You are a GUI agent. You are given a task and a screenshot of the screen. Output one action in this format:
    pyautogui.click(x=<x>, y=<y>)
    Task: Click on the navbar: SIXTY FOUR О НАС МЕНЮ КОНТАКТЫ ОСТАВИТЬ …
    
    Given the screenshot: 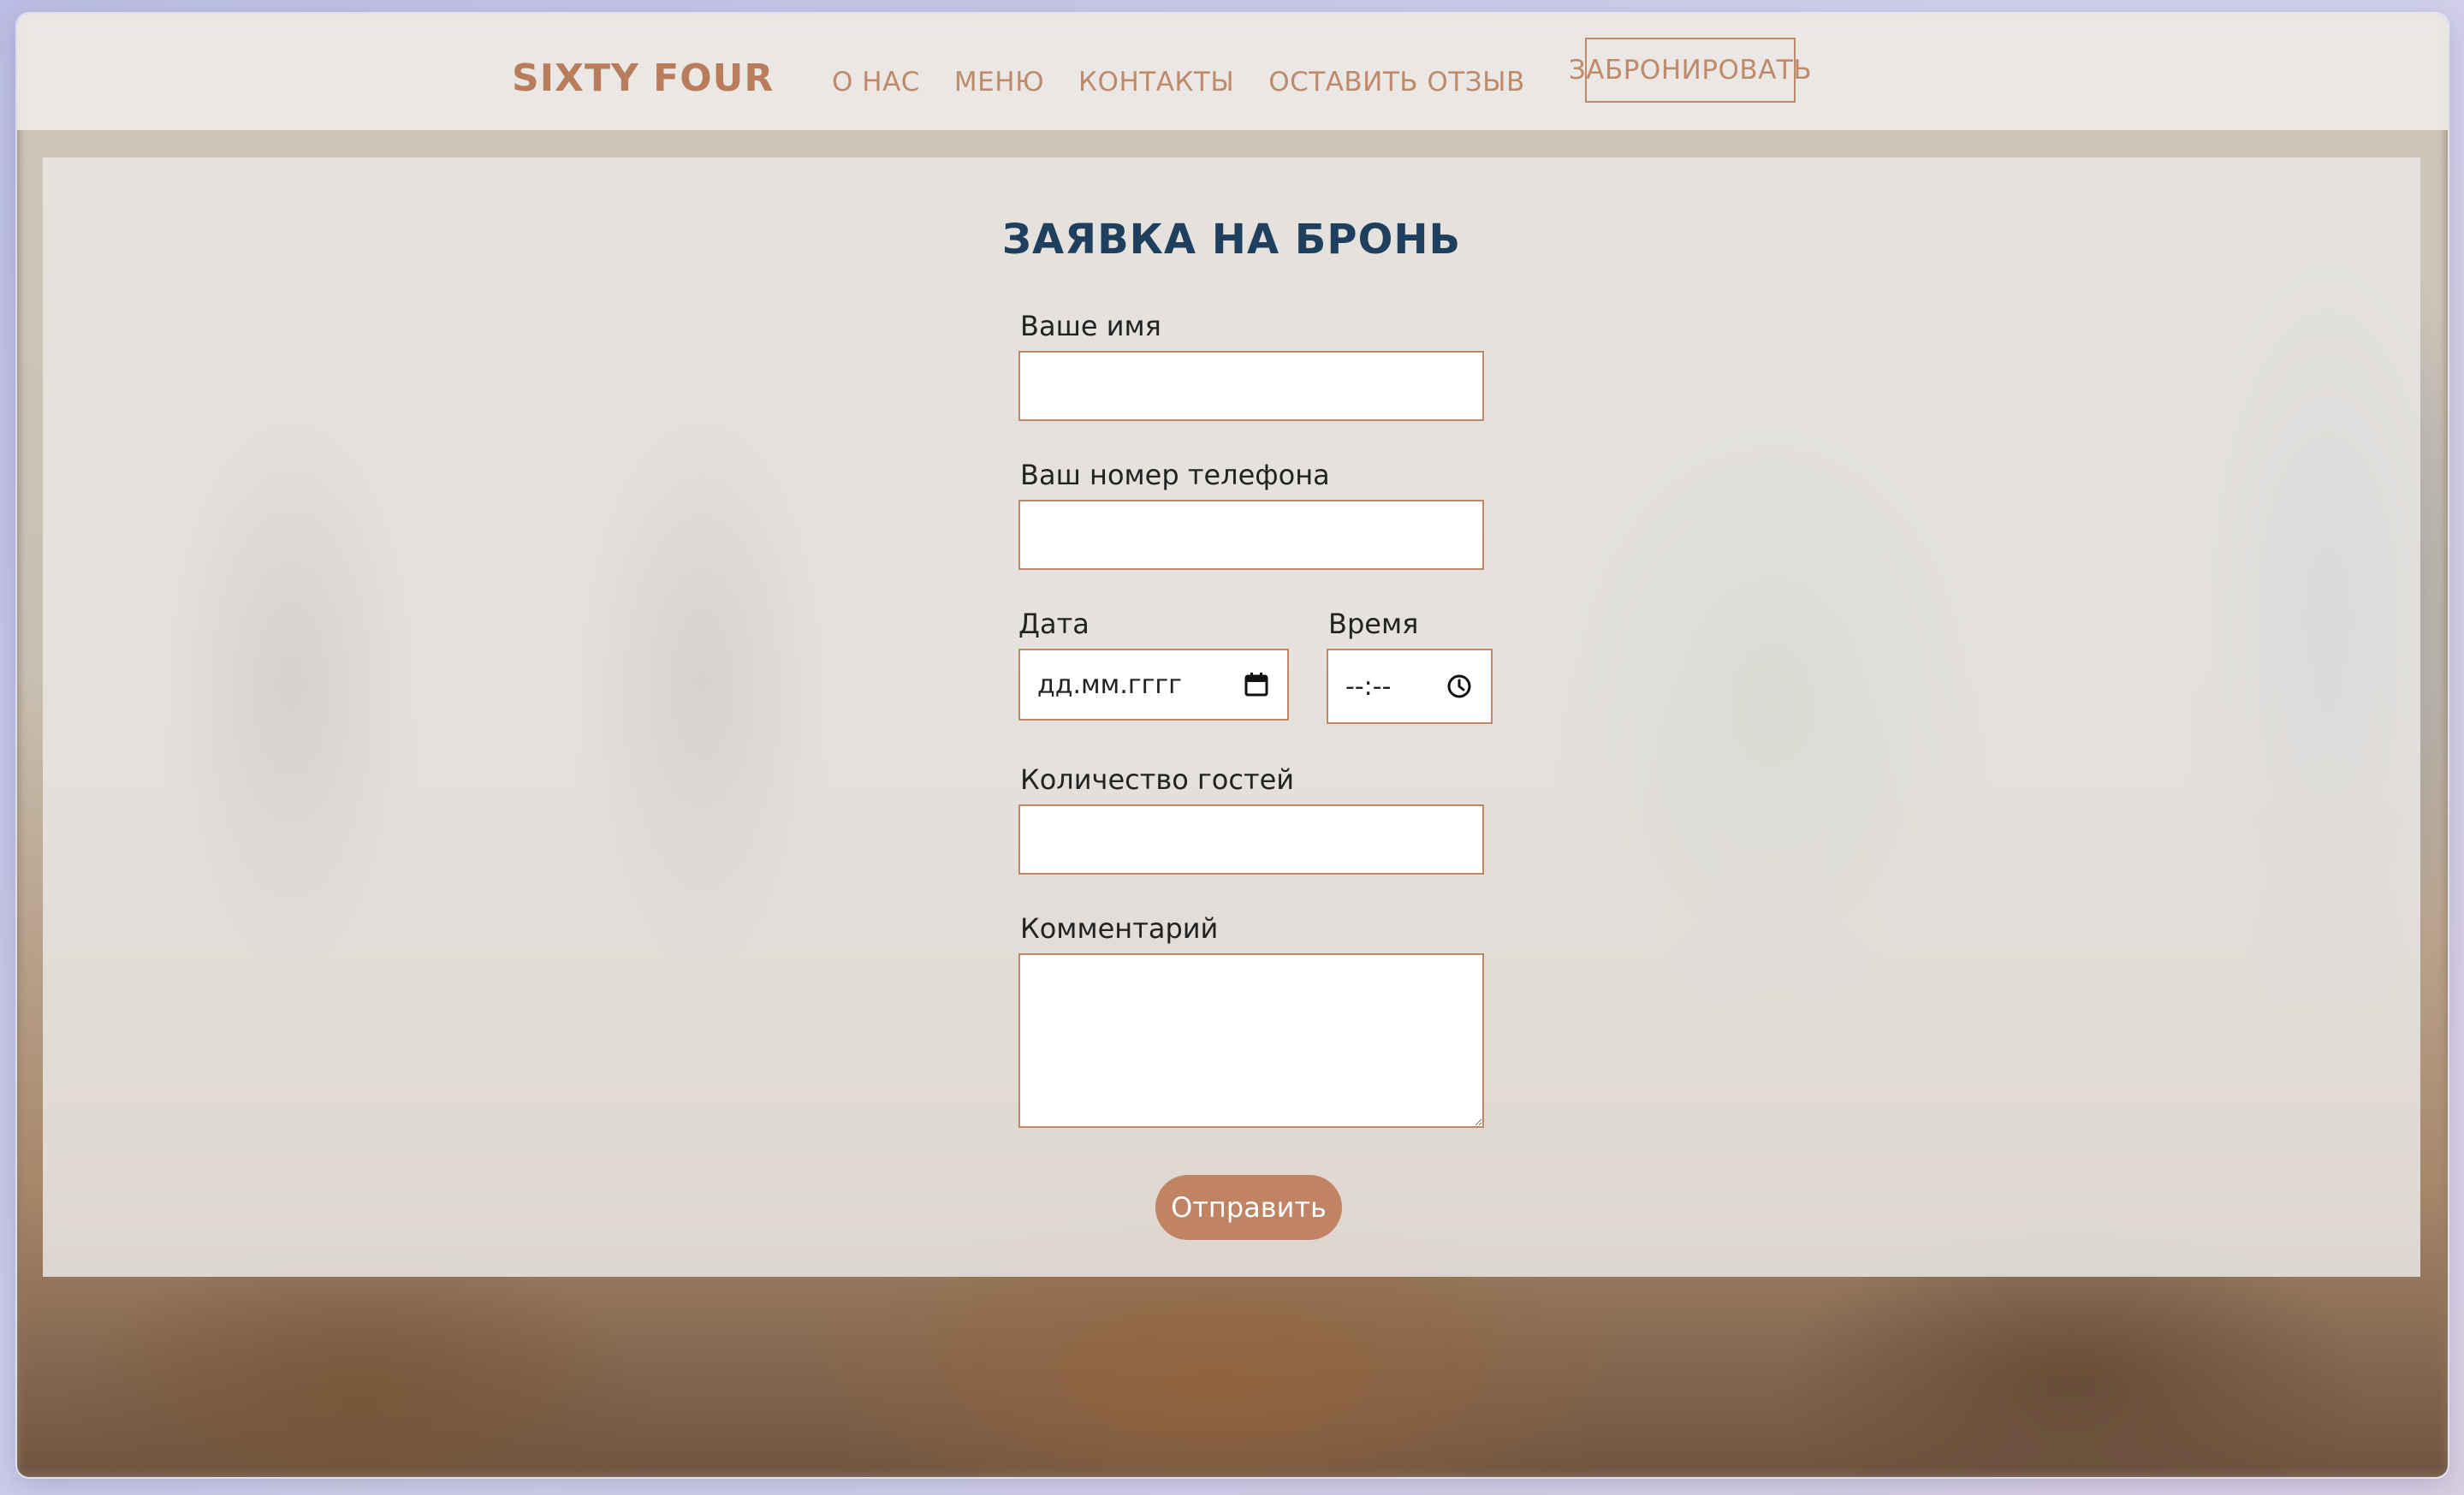 What is the action you would take?
    pyautogui.click(x=1232, y=72)
    